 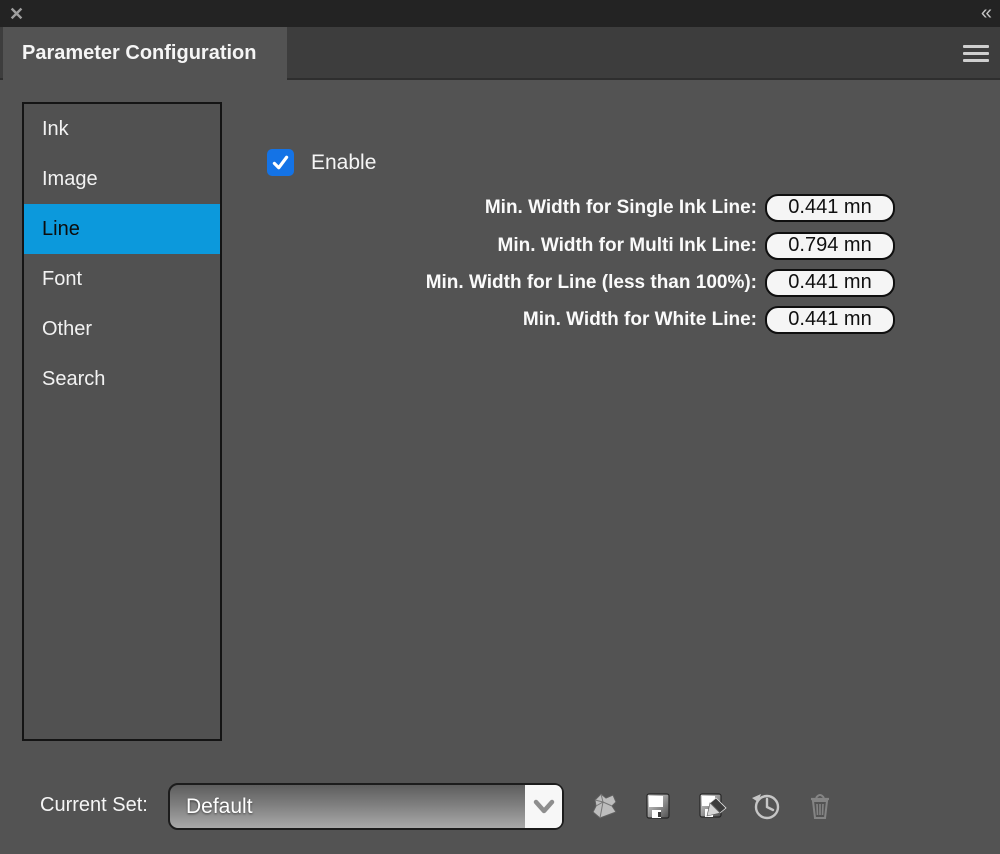 I want to click on crumpled-paper-icon, so click(x=604, y=806).